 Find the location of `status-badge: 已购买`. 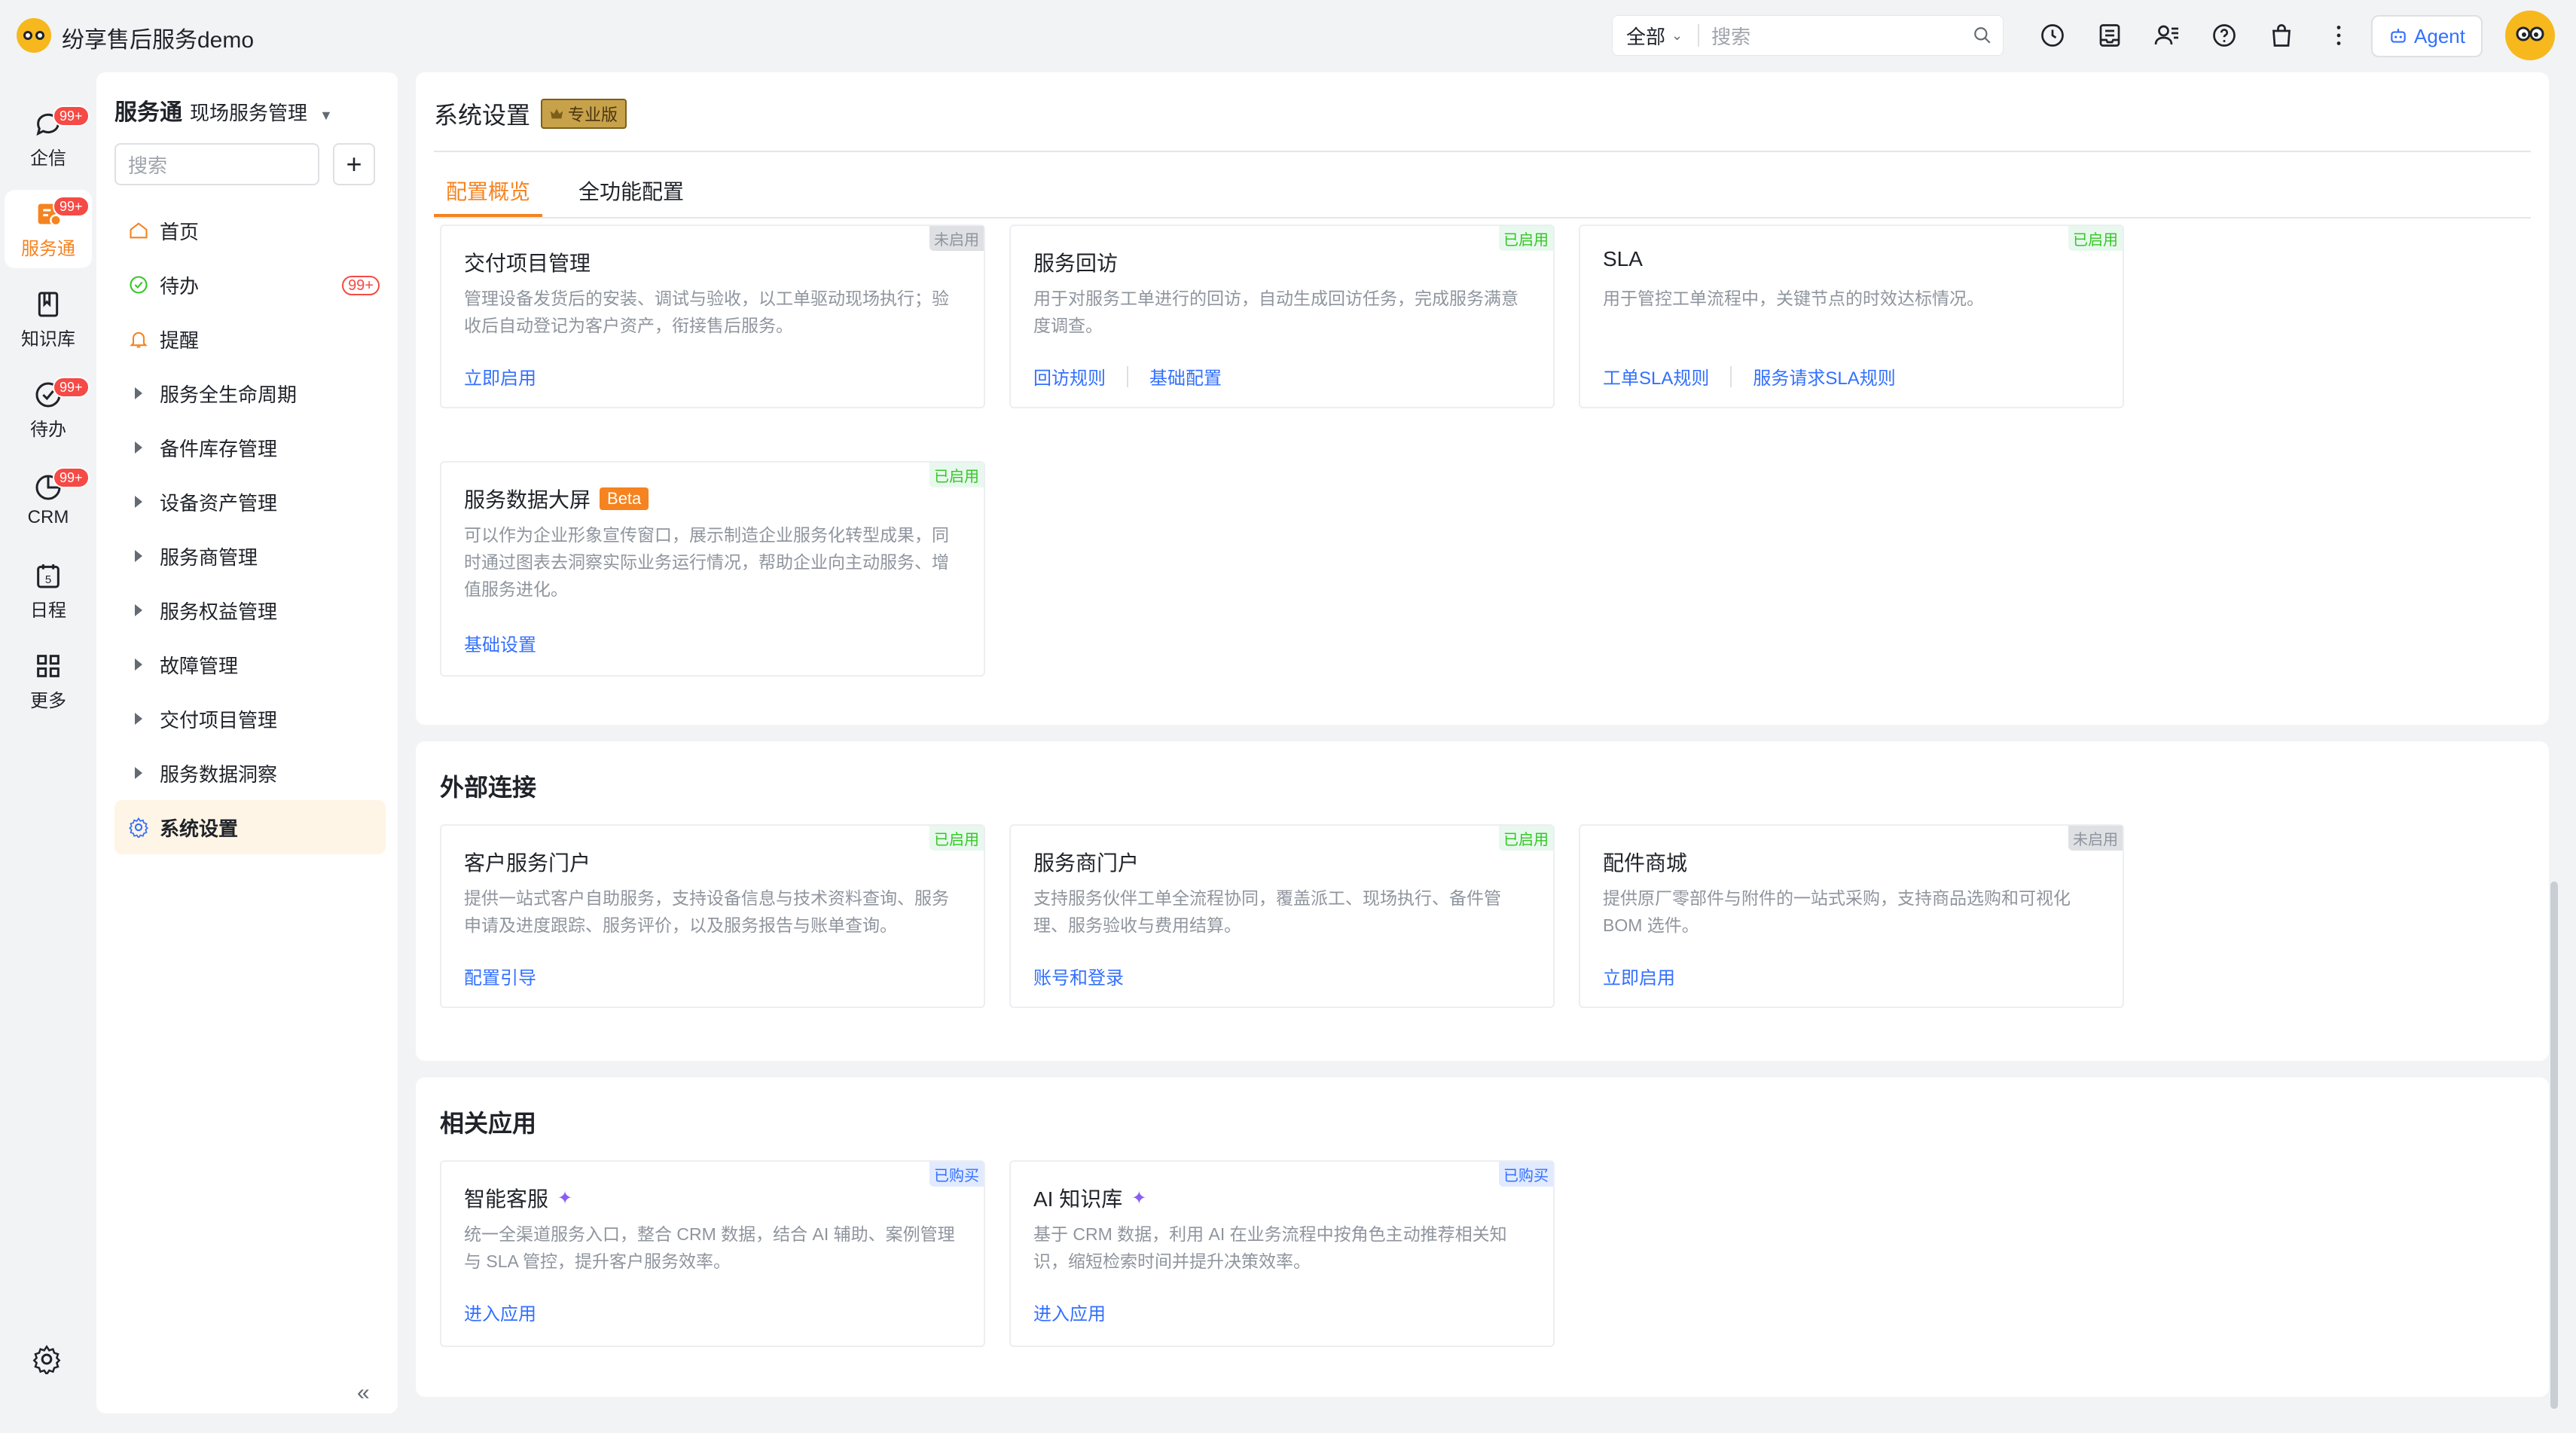

status-badge: 已购买 is located at coordinates (1526, 1174).